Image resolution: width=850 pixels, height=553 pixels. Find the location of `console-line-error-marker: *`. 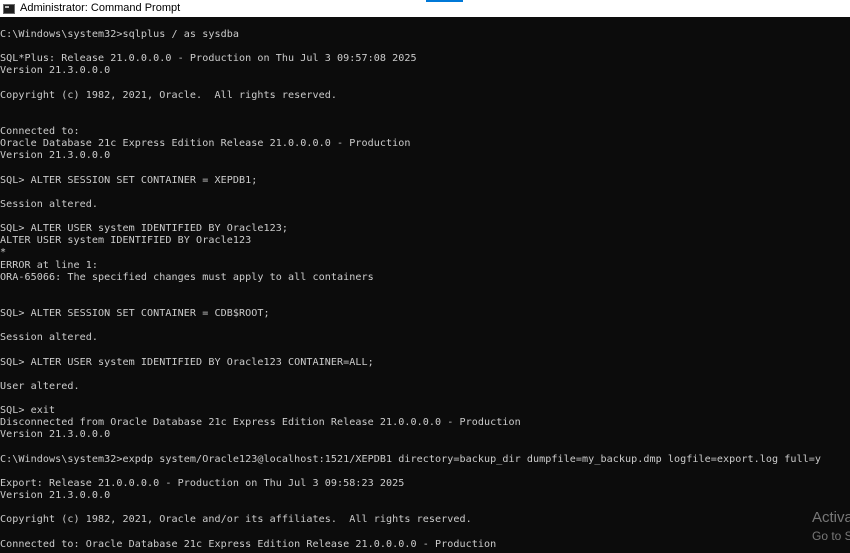

console-line-error-marker: * is located at coordinates (3, 252).